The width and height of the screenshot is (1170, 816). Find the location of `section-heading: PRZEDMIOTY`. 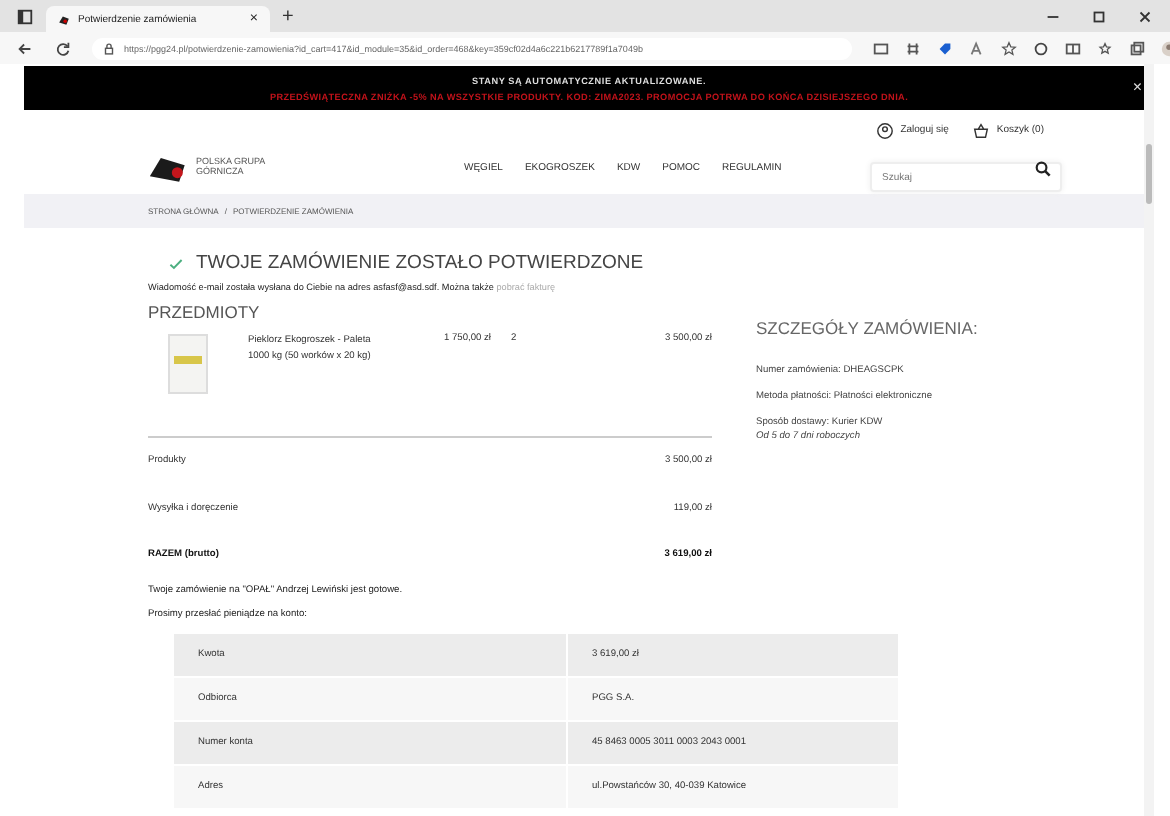

section-heading: PRZEDMIOTY is located at coordinates (205, 312).